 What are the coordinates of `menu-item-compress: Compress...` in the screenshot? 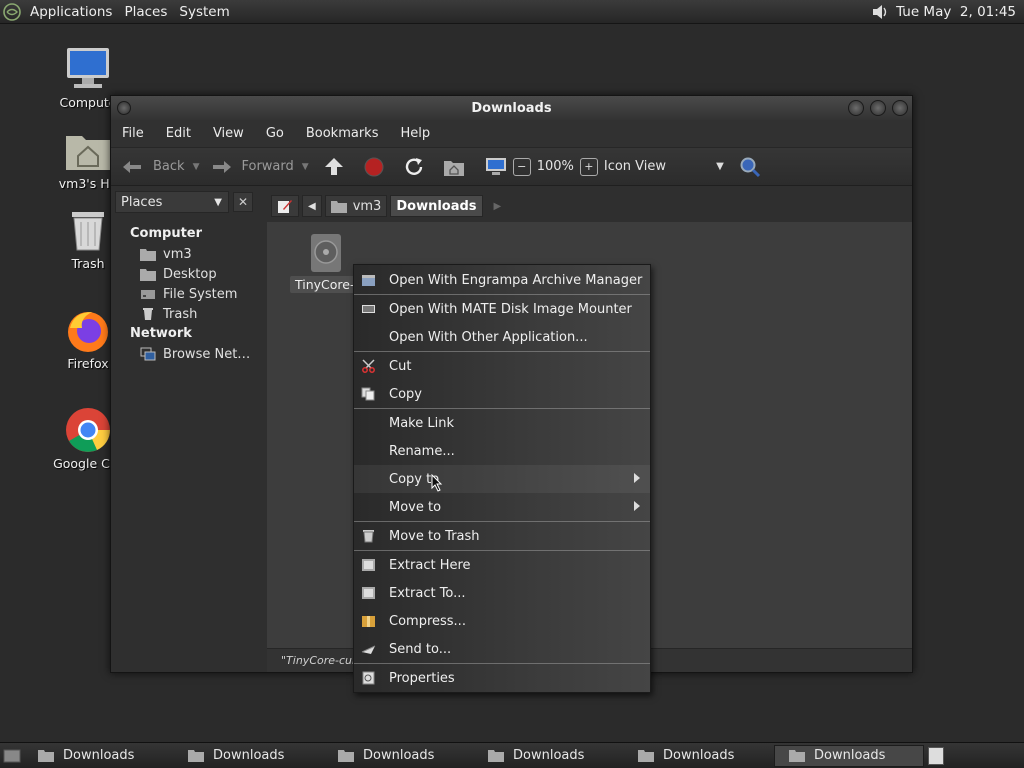 It's located at (502, 621).